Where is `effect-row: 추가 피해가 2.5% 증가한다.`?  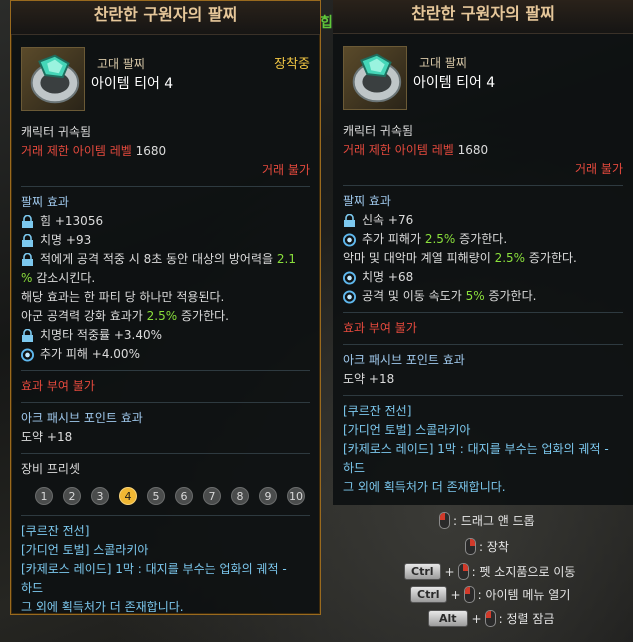 effect-row: 추가 피해가 2.5% 증가한다. is located at coordinates (483, 239).